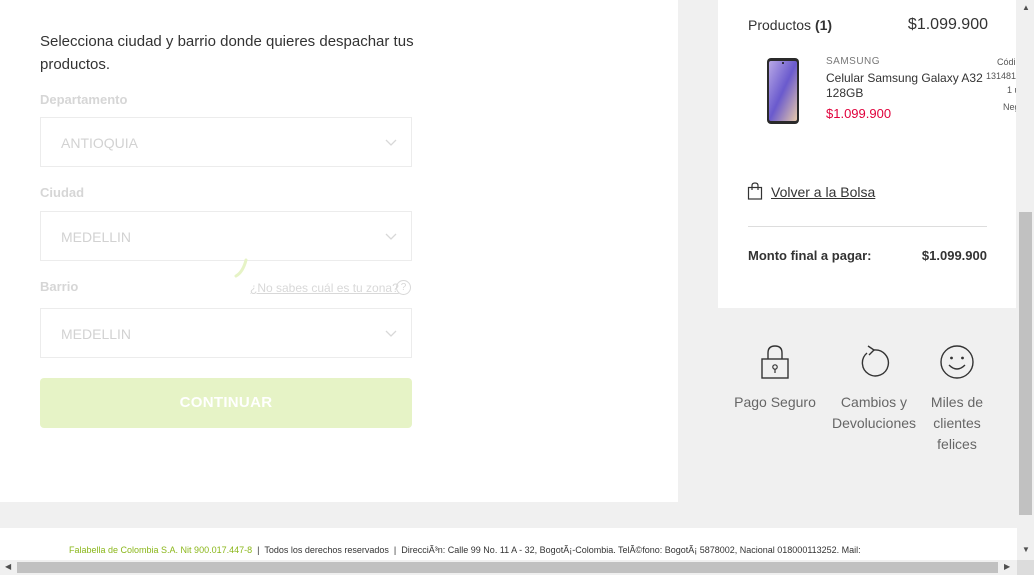  I want to click on products-label-text: Productos, so click(780, 25).